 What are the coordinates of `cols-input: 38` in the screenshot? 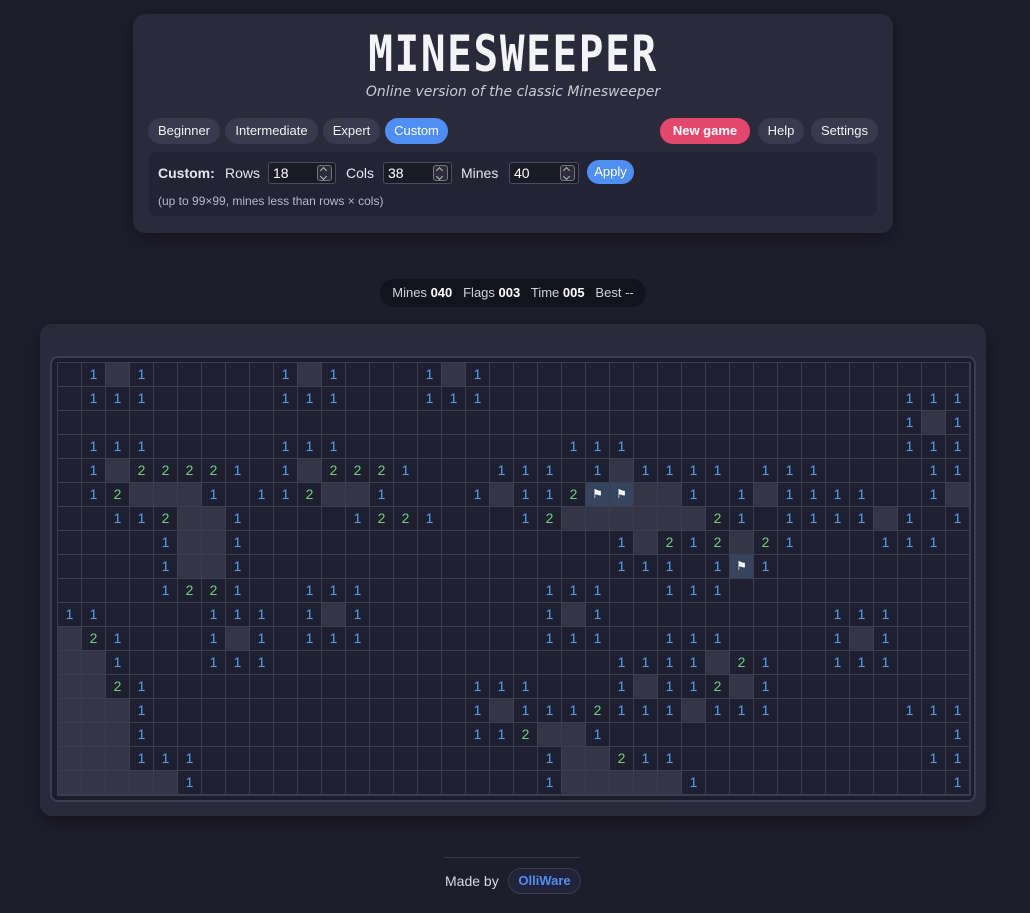 It's located at (417, 173).